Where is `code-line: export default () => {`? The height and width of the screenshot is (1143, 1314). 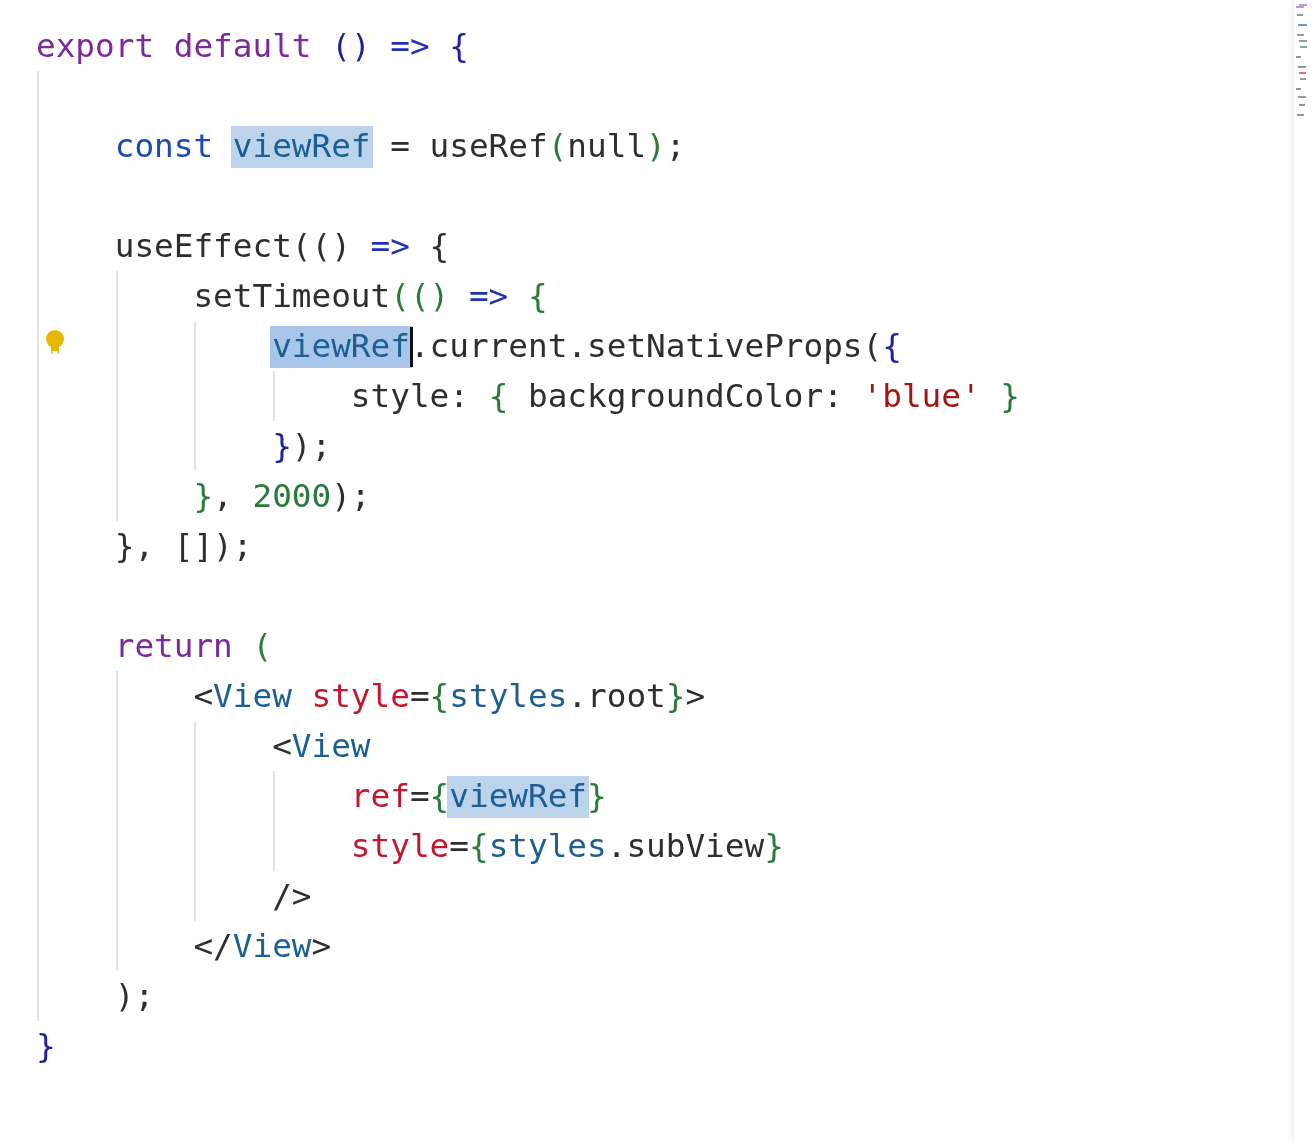
code-line: export default () => { is located at coordinates (252, 46).